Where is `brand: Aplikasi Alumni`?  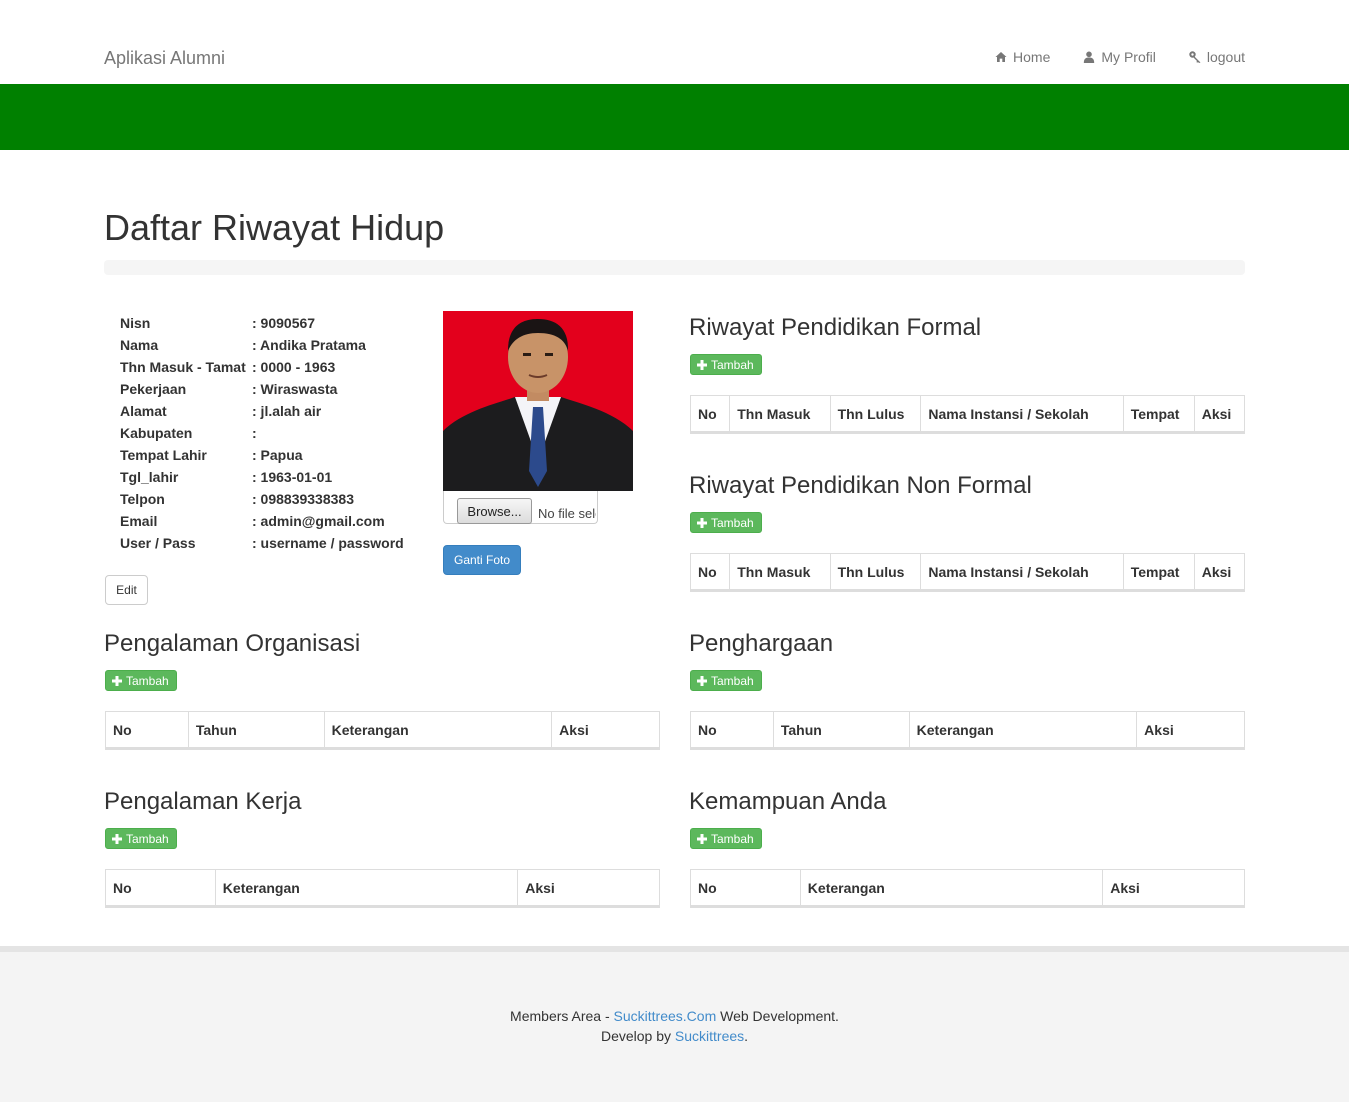
brand: Aplikasi Alumni is located at coordinates (164, 58).